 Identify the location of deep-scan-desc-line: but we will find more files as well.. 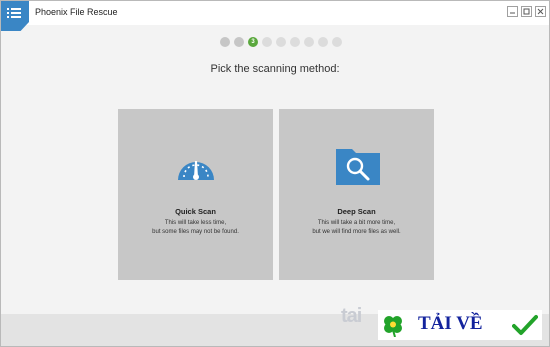
(356, 232).